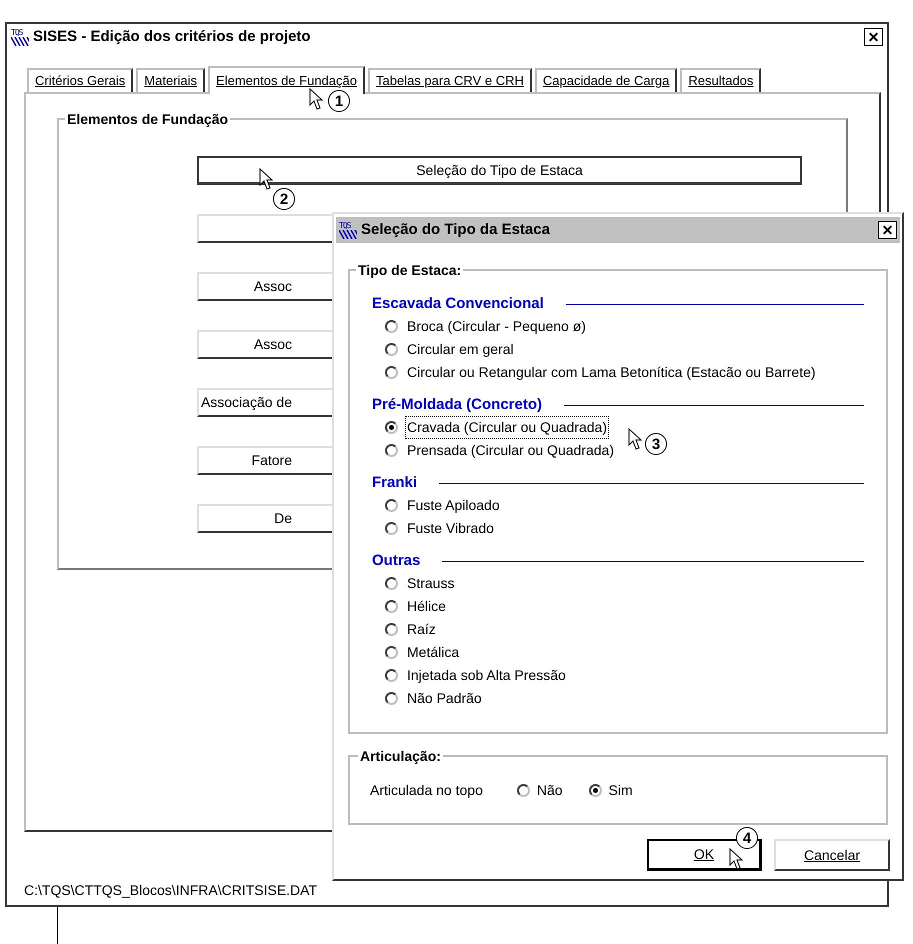 This screenshot has height=944, width=913. What do you see at coordinates (458, 304) in the screenshot?
I see `section-heading: Escavada Convencional` at bounding box center [458, 304].